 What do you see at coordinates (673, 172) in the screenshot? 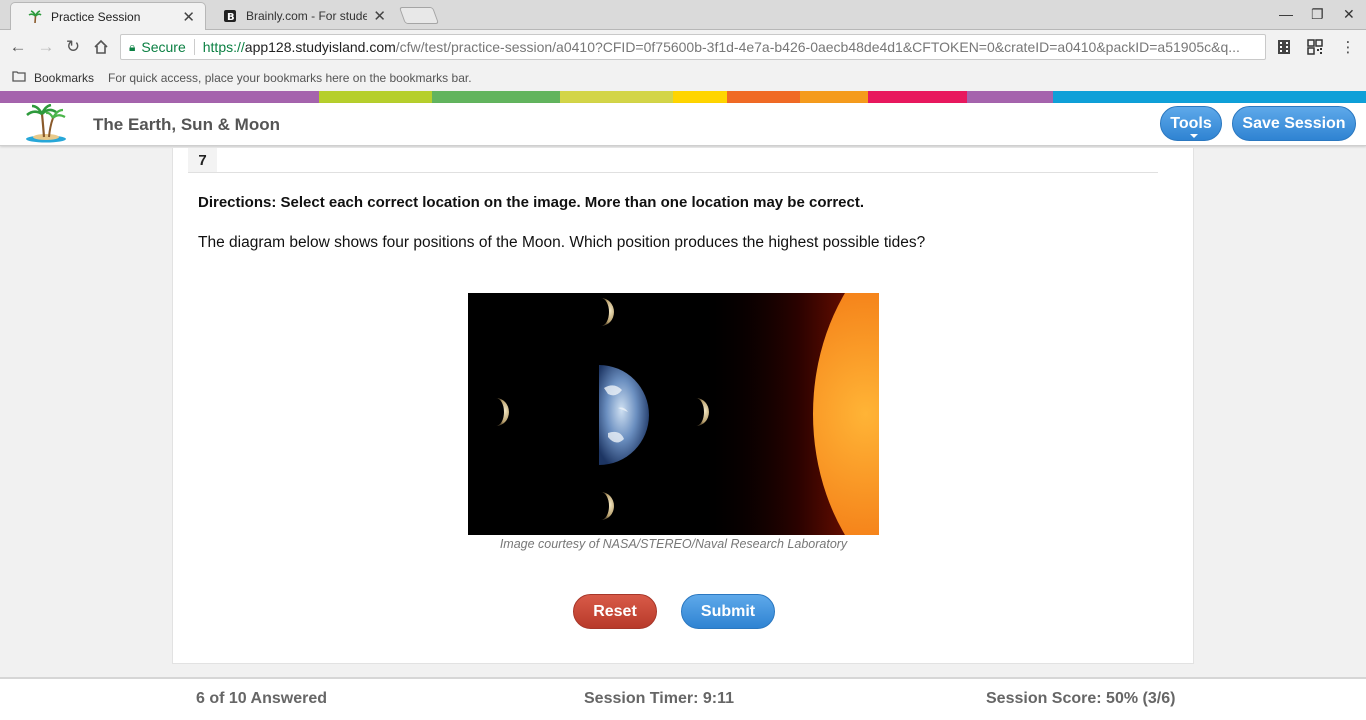
I see `question-divider` at bounding box center [673, 172].